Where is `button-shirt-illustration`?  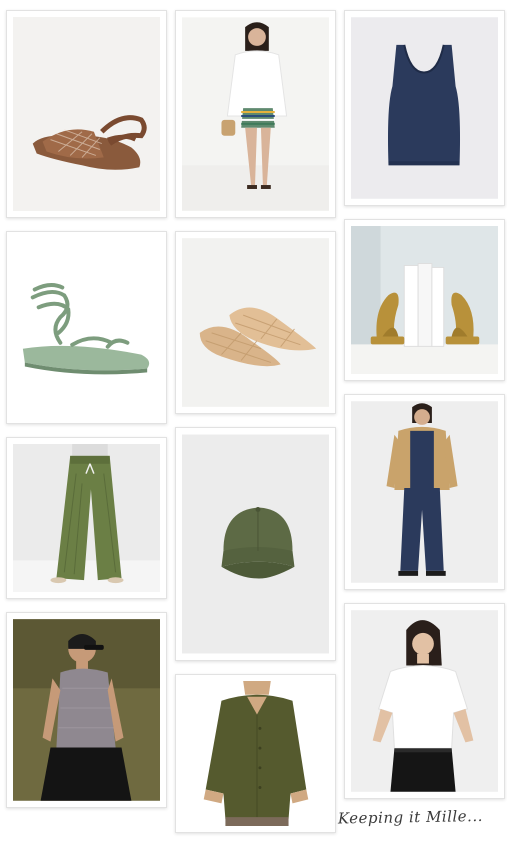
button-shirt-illustration is located at coordinates (255, 753).